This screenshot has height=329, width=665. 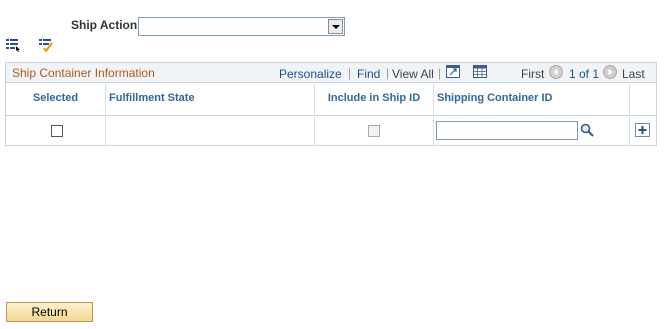 I want to click on cell-selected, so click(x=56, y=131).